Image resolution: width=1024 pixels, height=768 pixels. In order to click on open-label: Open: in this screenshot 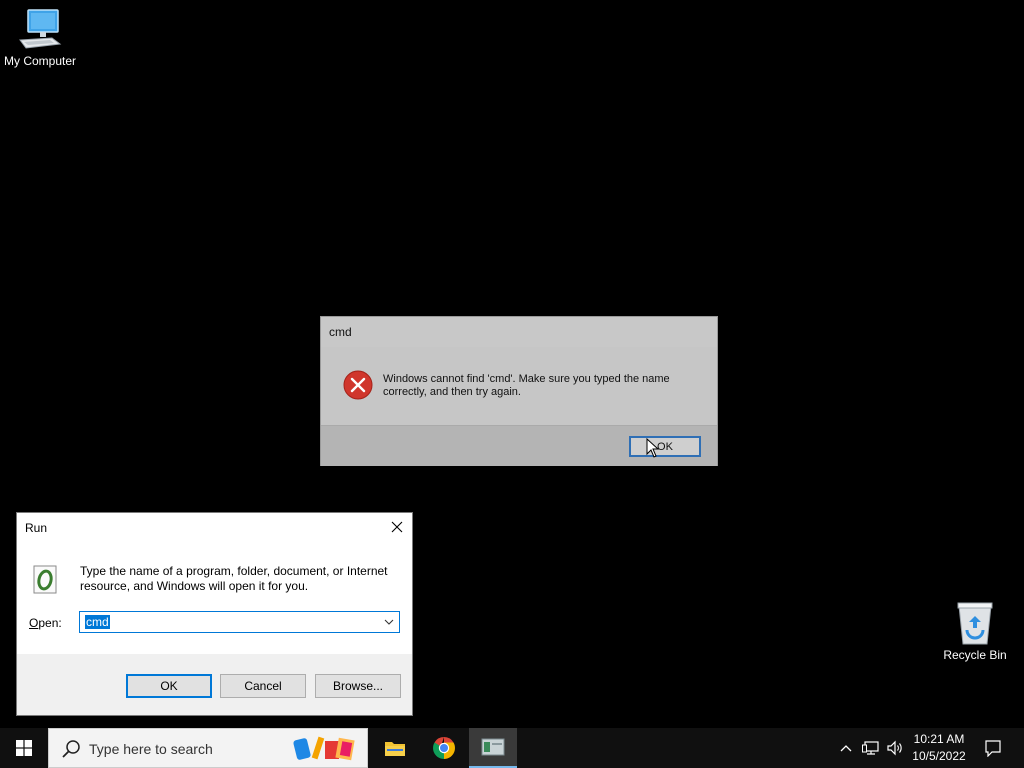, I will do `click(45, 623)`.